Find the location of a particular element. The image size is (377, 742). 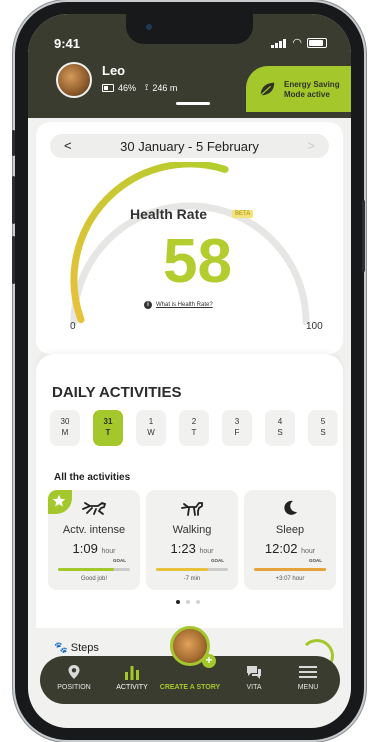

nav-label: POSITION is located at coordinates (74, 687).